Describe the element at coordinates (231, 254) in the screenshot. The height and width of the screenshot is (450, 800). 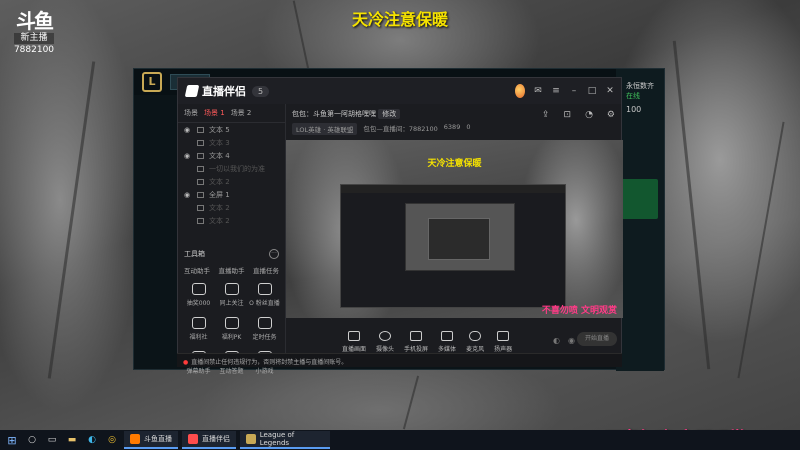
I see `tools-header: 工具箱 ···` at that location.